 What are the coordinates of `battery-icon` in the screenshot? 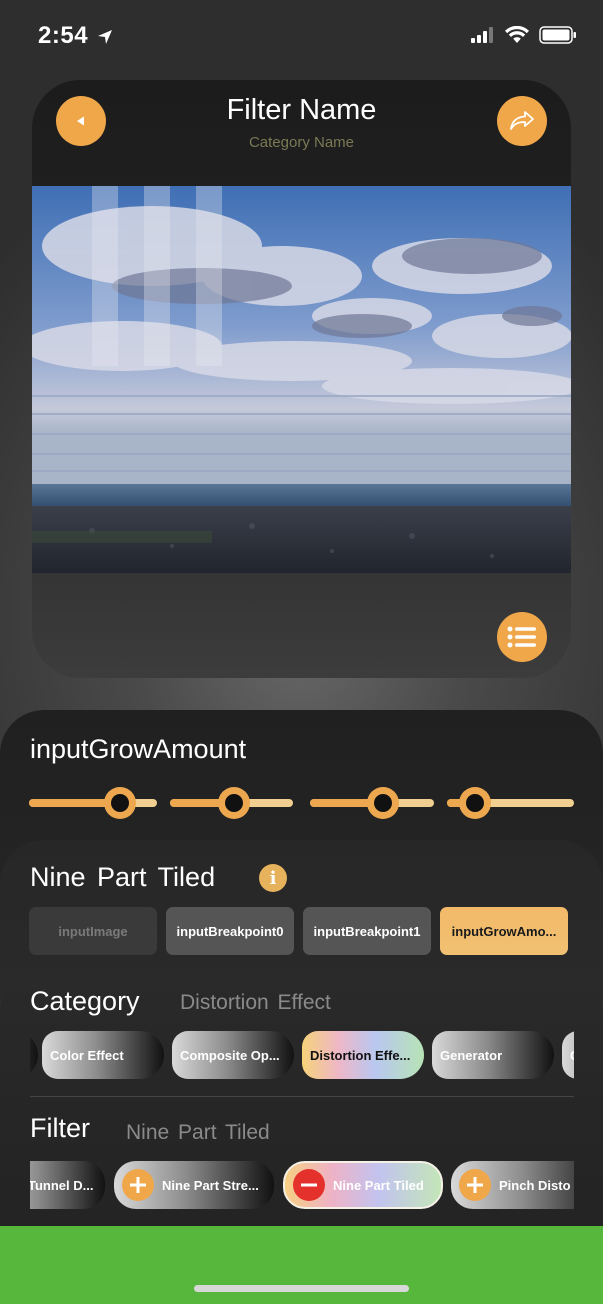 It's located at (557, 35).